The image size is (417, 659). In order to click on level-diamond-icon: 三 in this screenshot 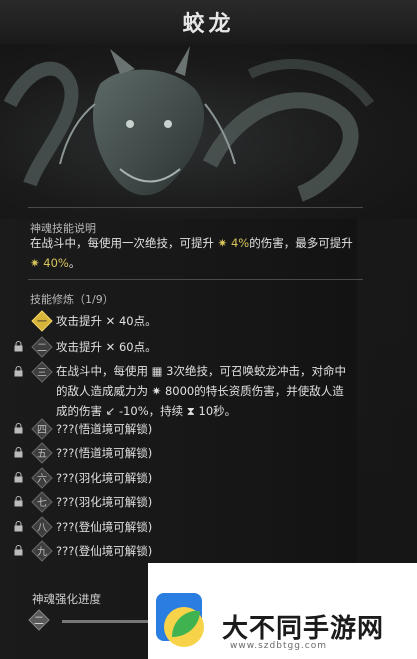, I will do `click(42, 372)`.